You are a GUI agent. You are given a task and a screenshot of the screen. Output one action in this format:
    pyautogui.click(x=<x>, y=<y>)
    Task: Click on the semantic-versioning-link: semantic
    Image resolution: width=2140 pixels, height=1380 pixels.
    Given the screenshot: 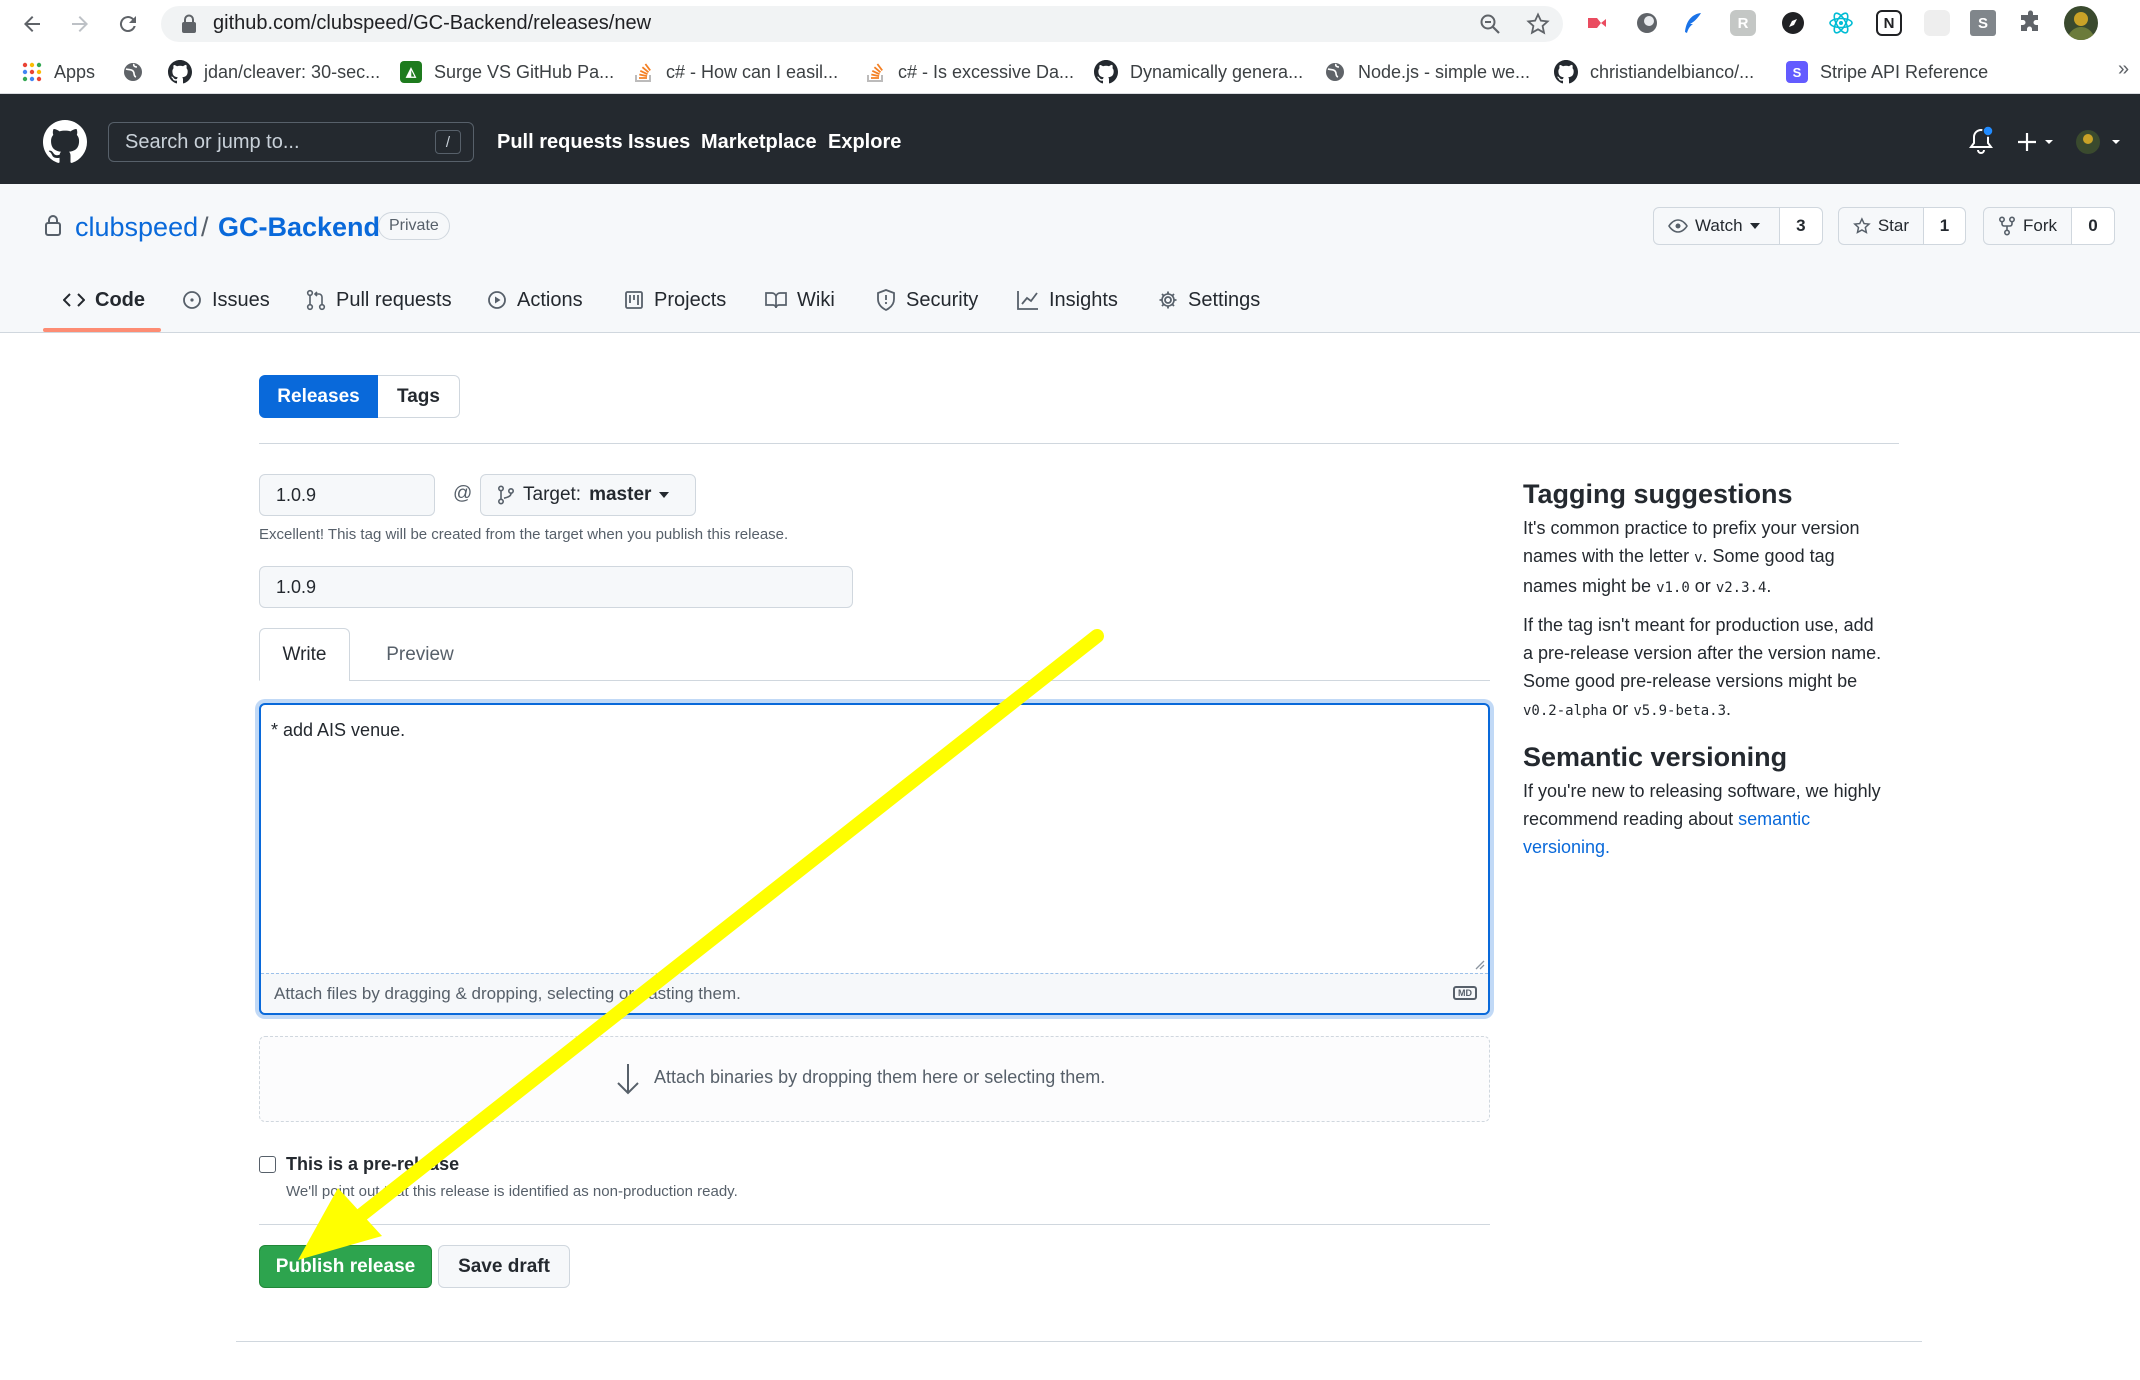 What is the action you would take?
    pyautogui.click(x=1774, y=819)
    